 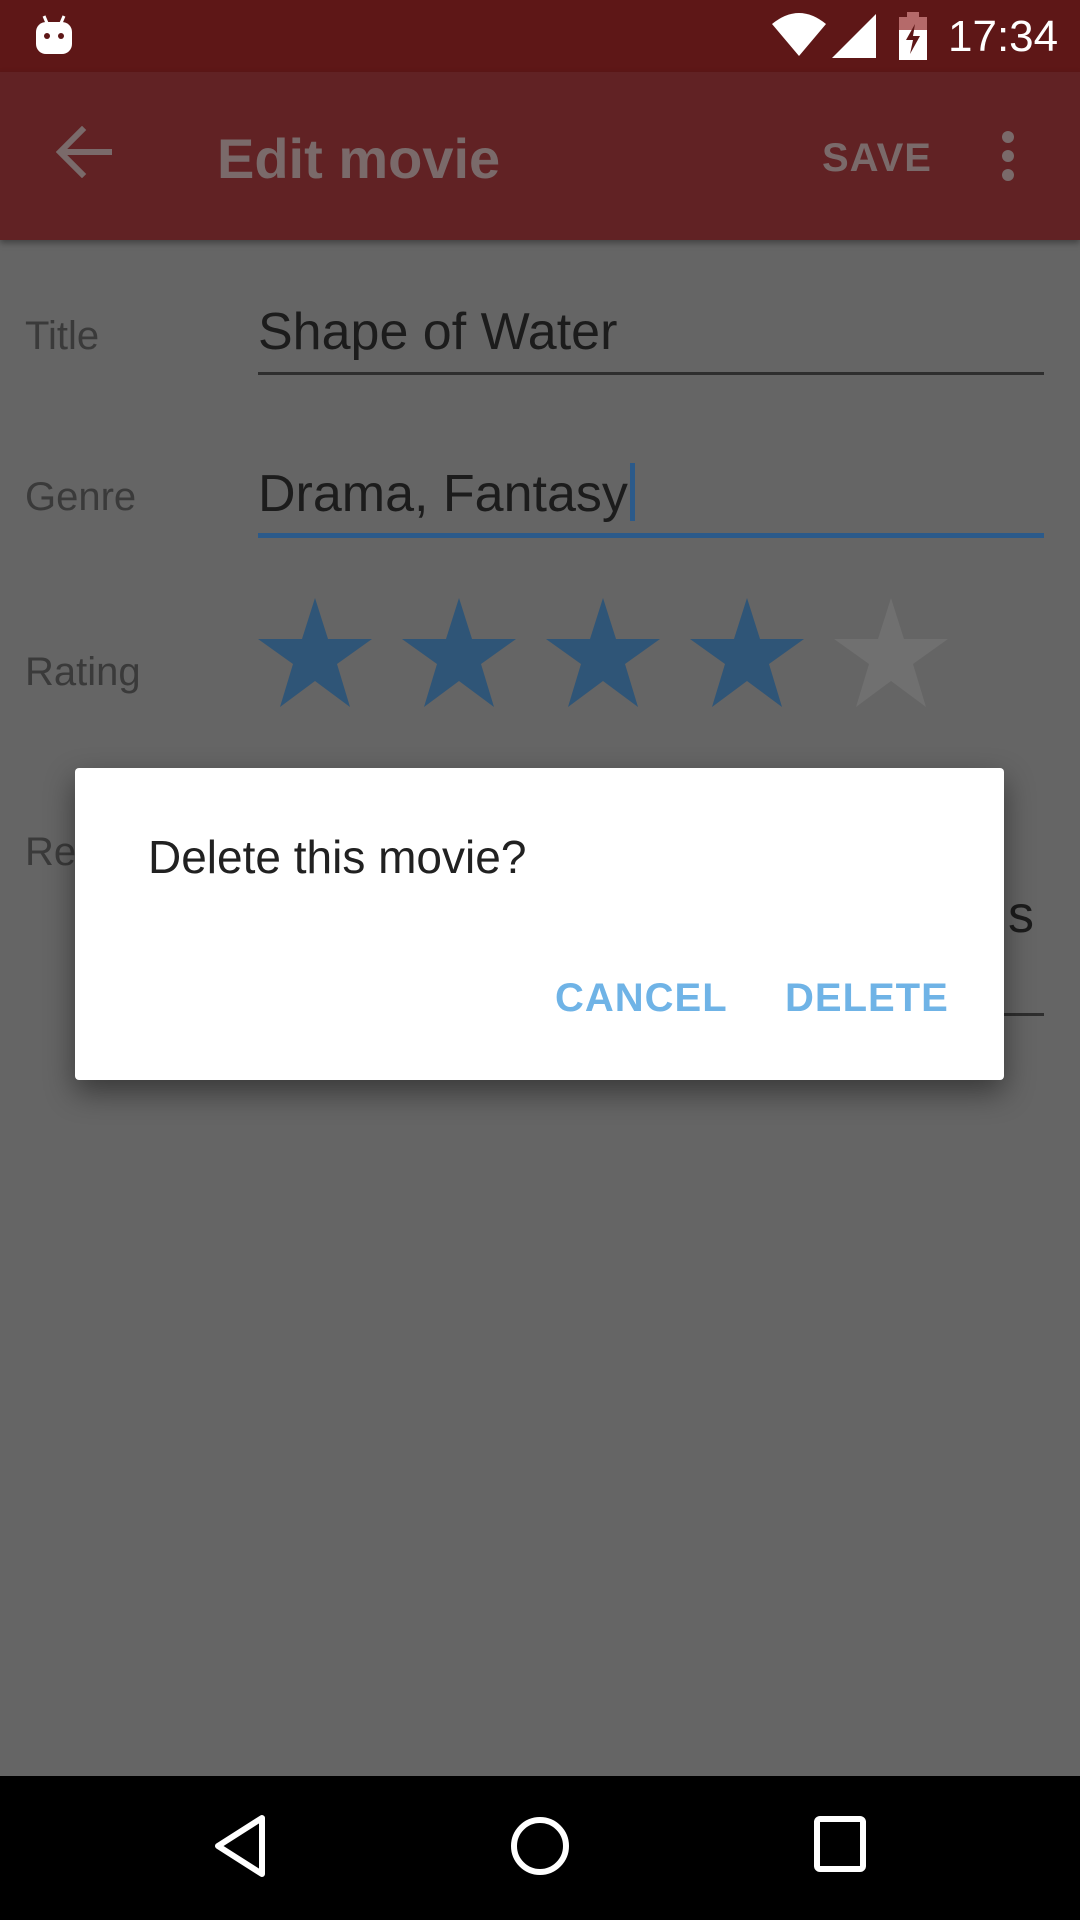 I want to click on rating-bar, so click(x=615, y=654).